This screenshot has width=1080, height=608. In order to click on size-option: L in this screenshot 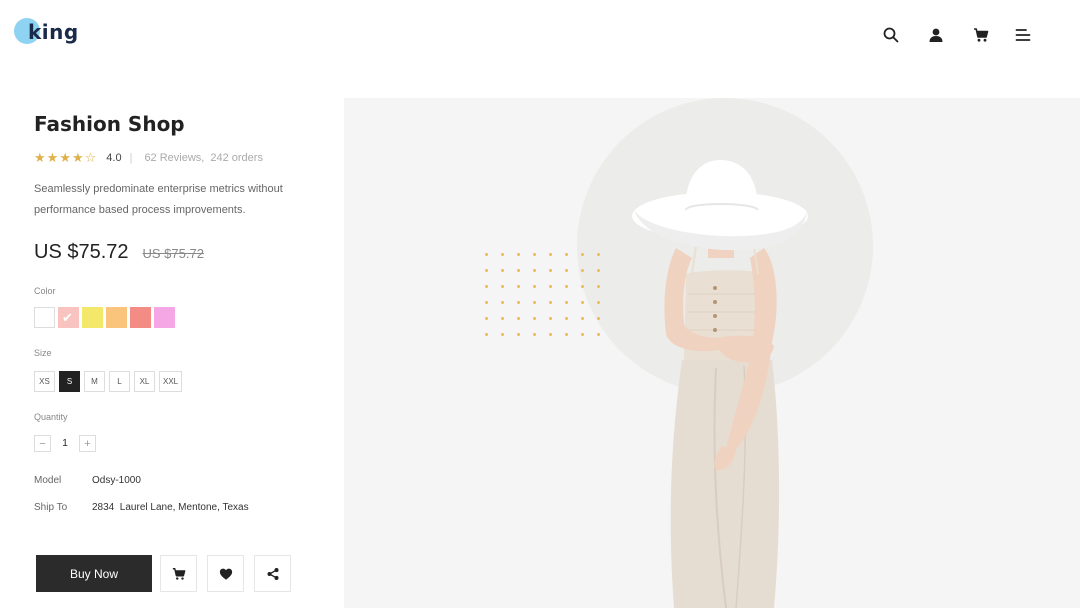, I will do `click(119, 381)`.